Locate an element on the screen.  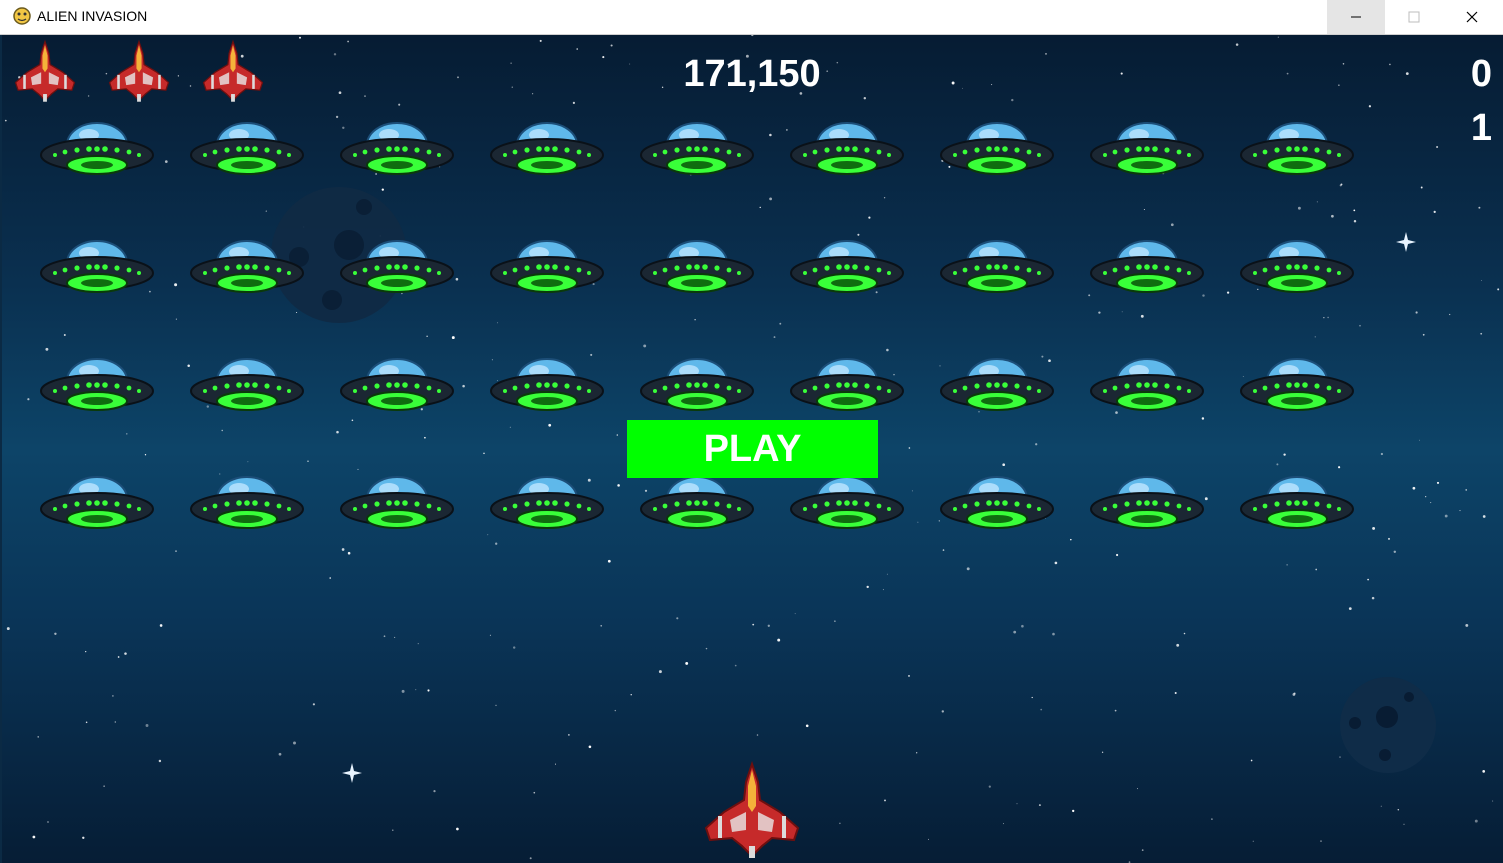
close-button is located at coordinates (1472, 17).